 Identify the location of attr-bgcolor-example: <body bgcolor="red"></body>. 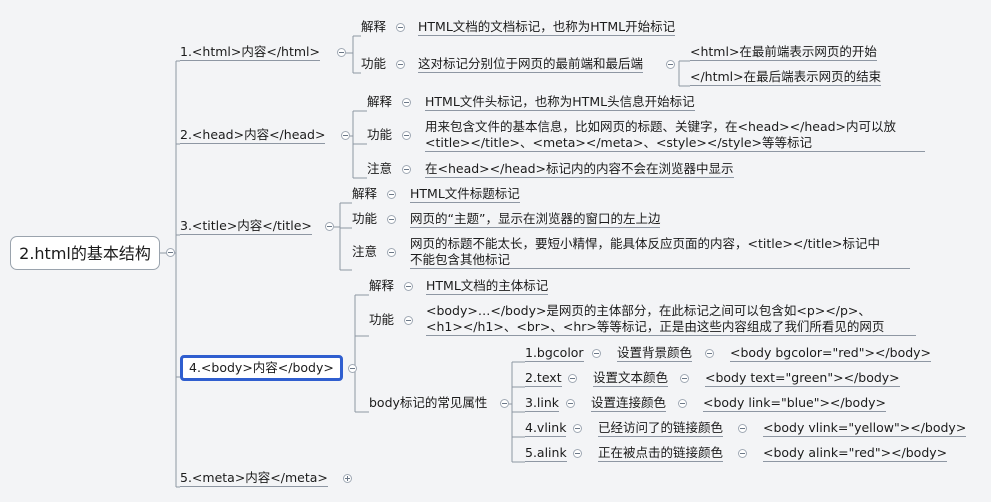
(831, 353).